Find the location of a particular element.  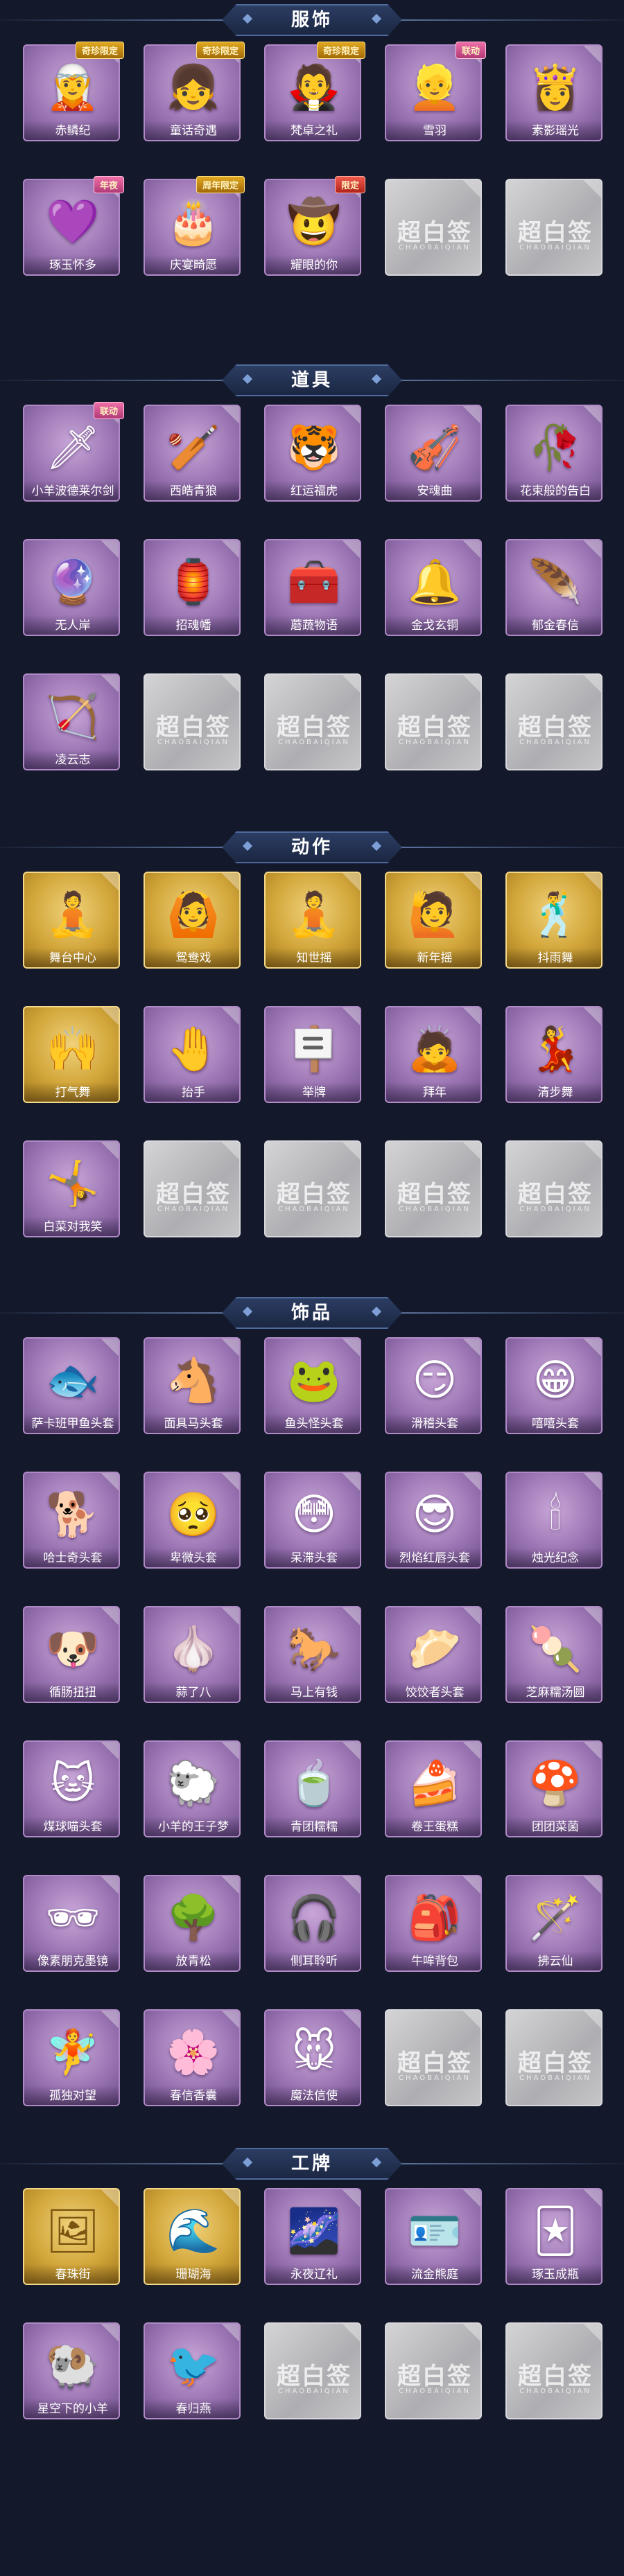

item-label: 无人岸 is located at coordinates (71, 625).